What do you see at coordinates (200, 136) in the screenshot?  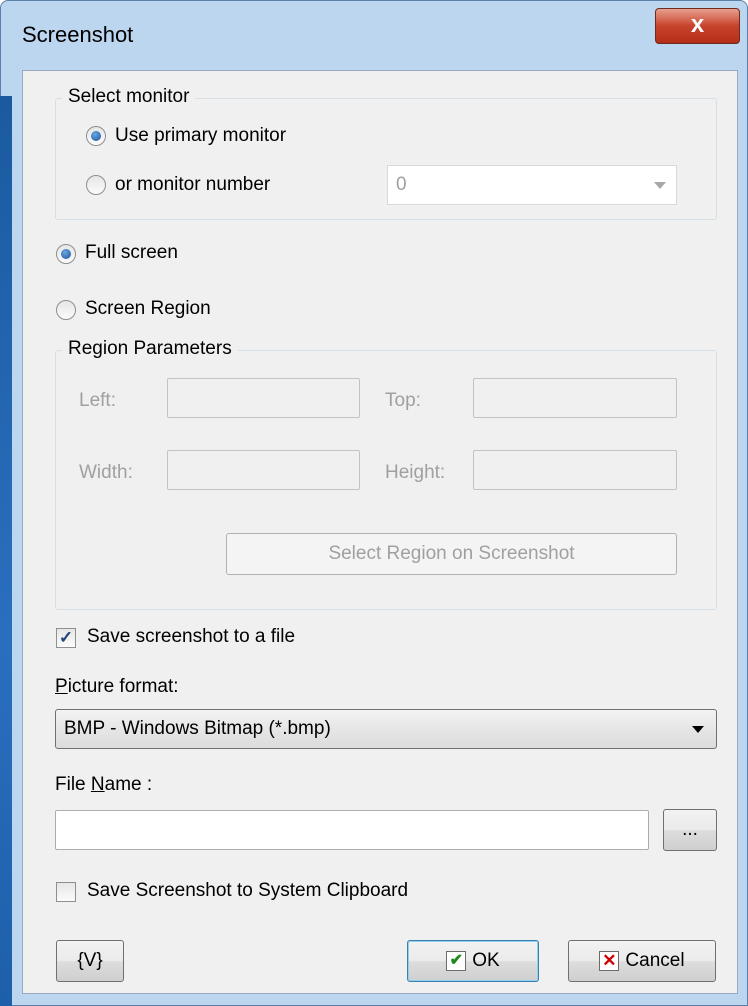 I see `use-primary-monitor-label: Use primary monitor` at bounding box center [200, 136].